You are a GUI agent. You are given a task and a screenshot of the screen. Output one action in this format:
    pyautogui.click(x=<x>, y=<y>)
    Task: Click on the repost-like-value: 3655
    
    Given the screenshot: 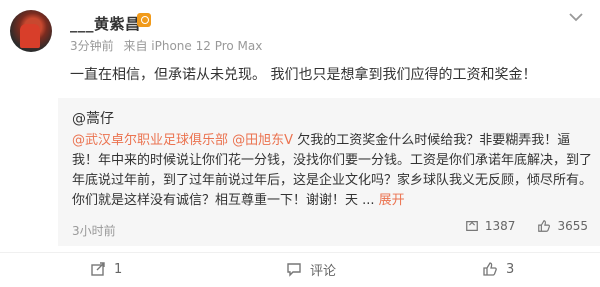 What is the action you would take?
    pyautogui.click(x=572, y=226)
    